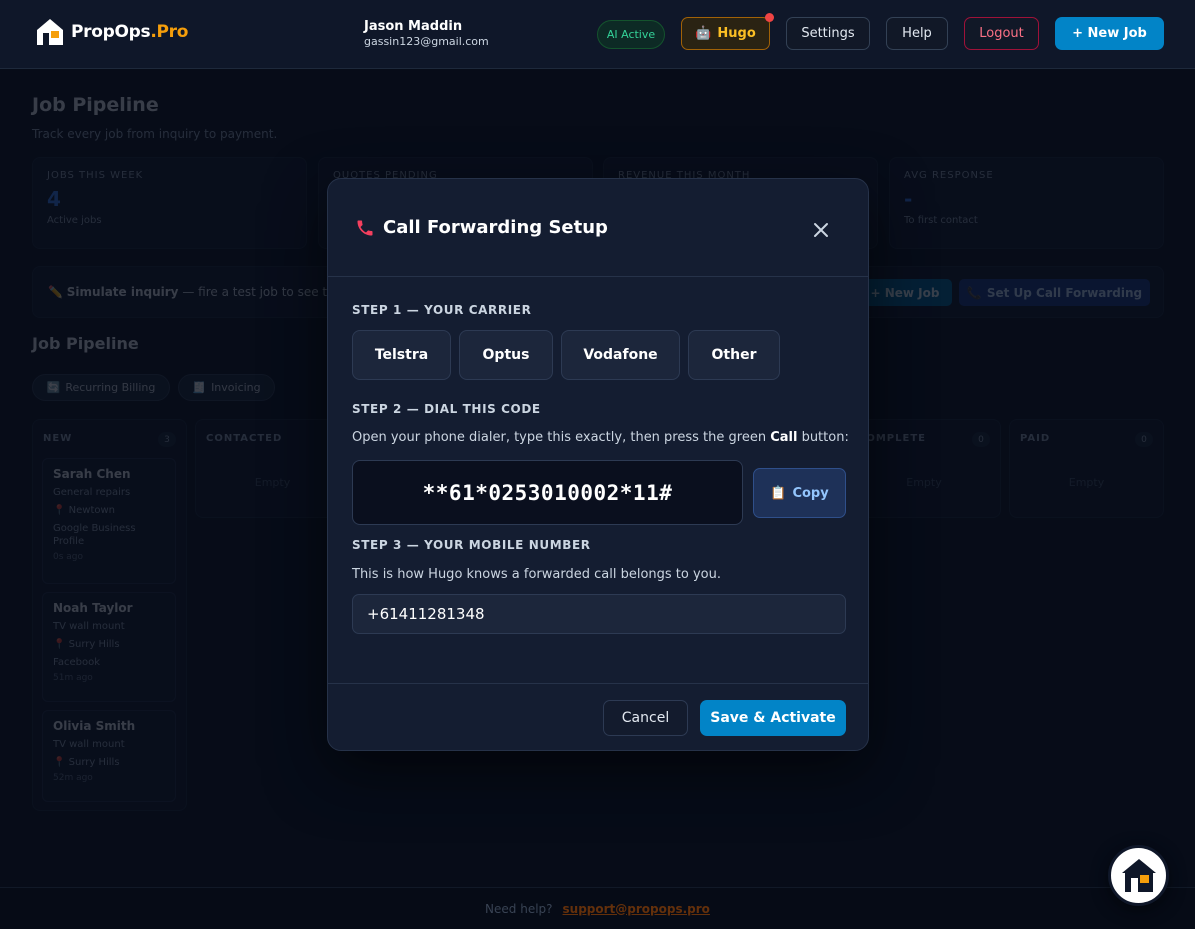 The width and height of the screenshot is (1195, 929). What do you see at coordinates (446, 409) in the screenshot?
I see `step2-label: STEP 2 — DIAL THIS CODE` at bounding box center [446, 409].